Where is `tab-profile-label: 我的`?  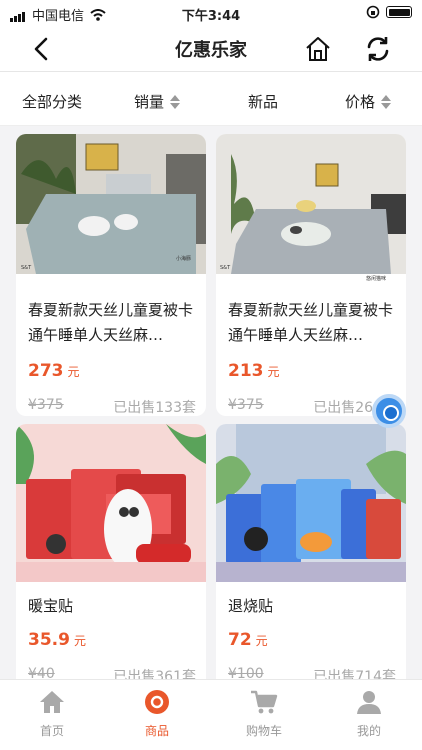
tab-profile-label: 我的 is located at coordinates (368, 731).